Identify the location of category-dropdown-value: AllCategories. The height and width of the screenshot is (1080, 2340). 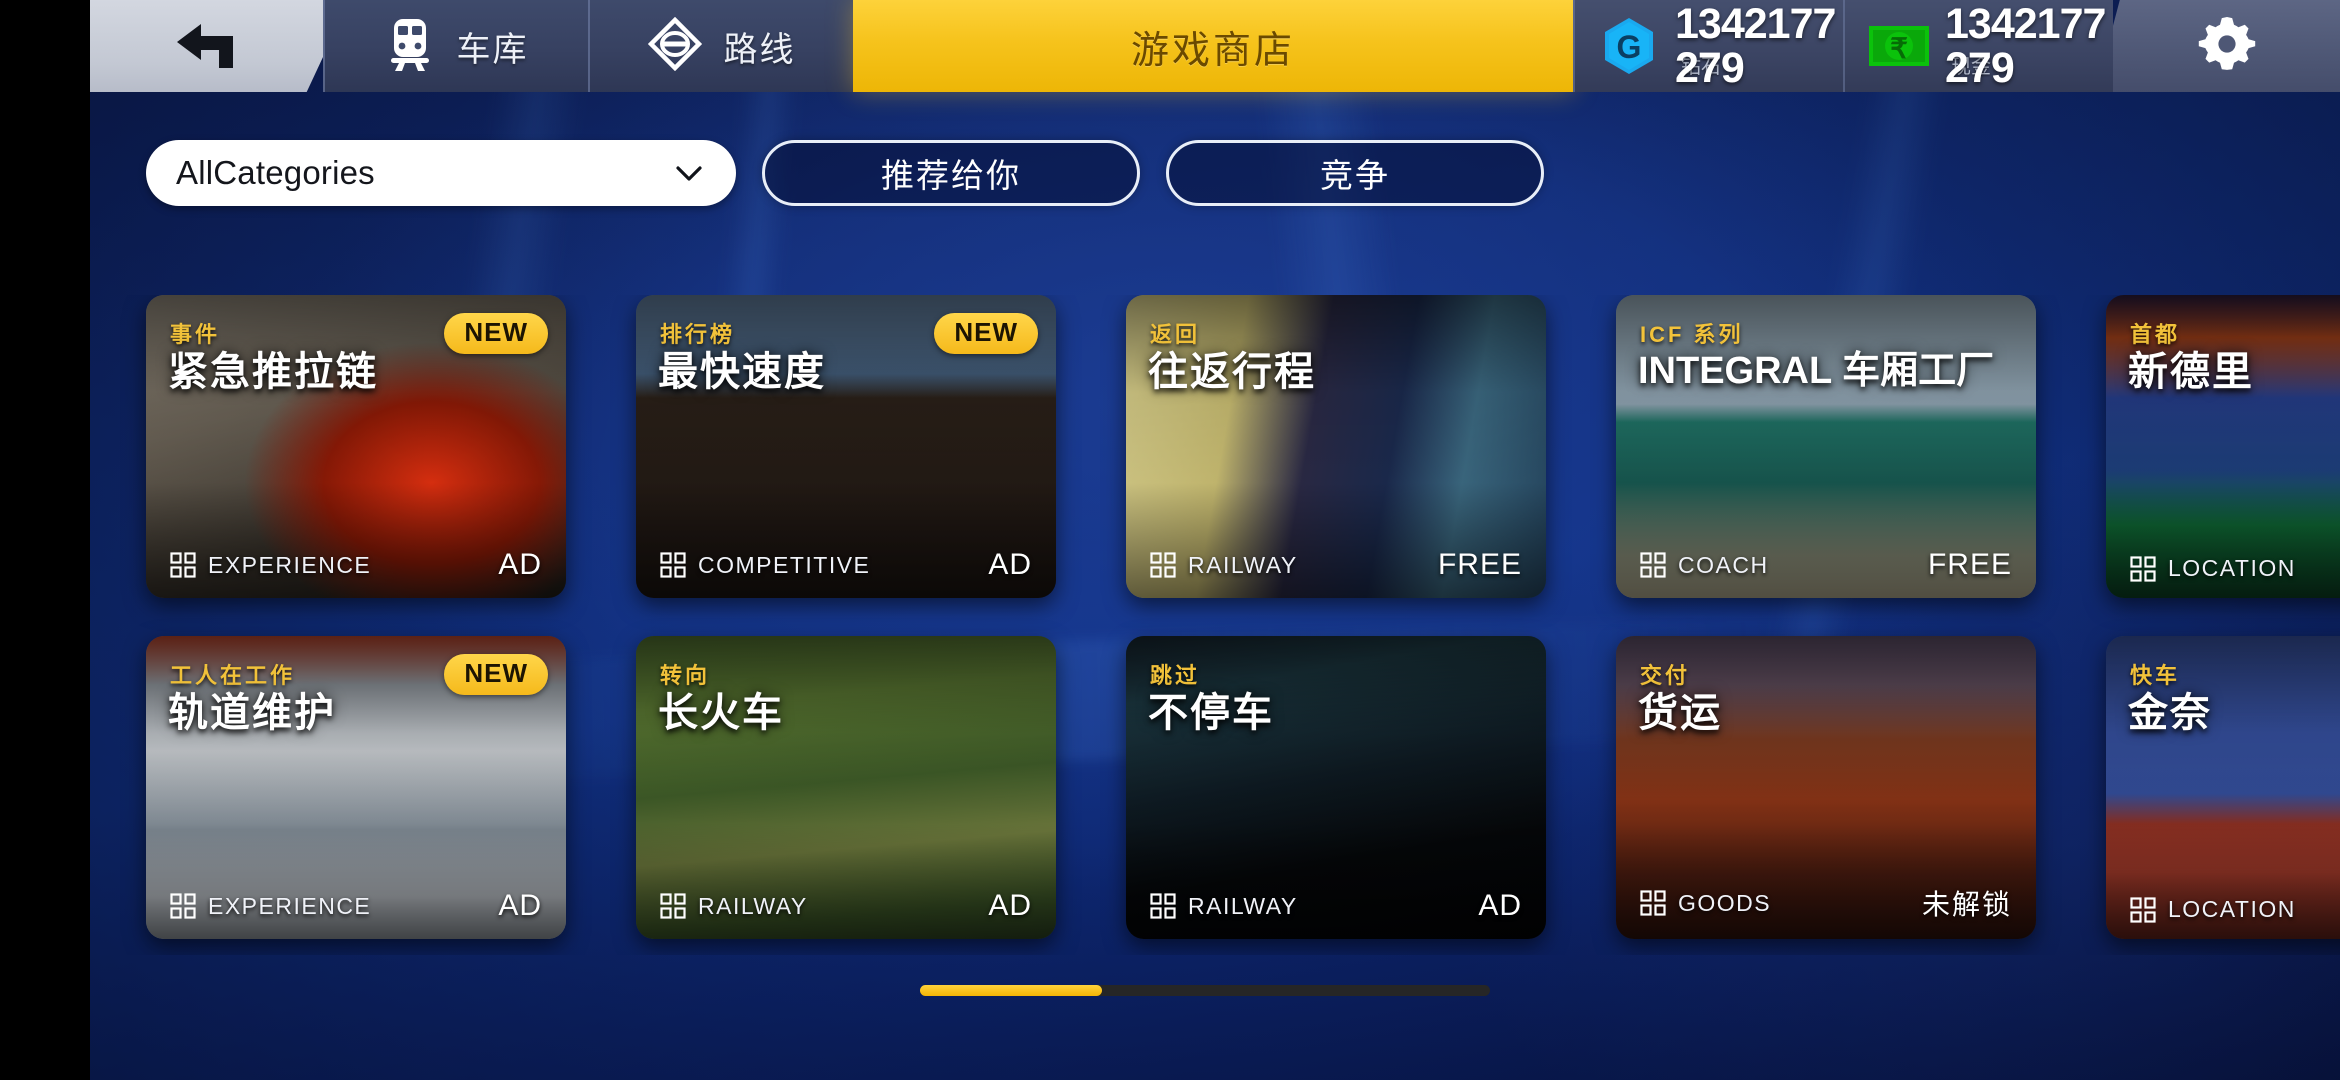
(275, 172).